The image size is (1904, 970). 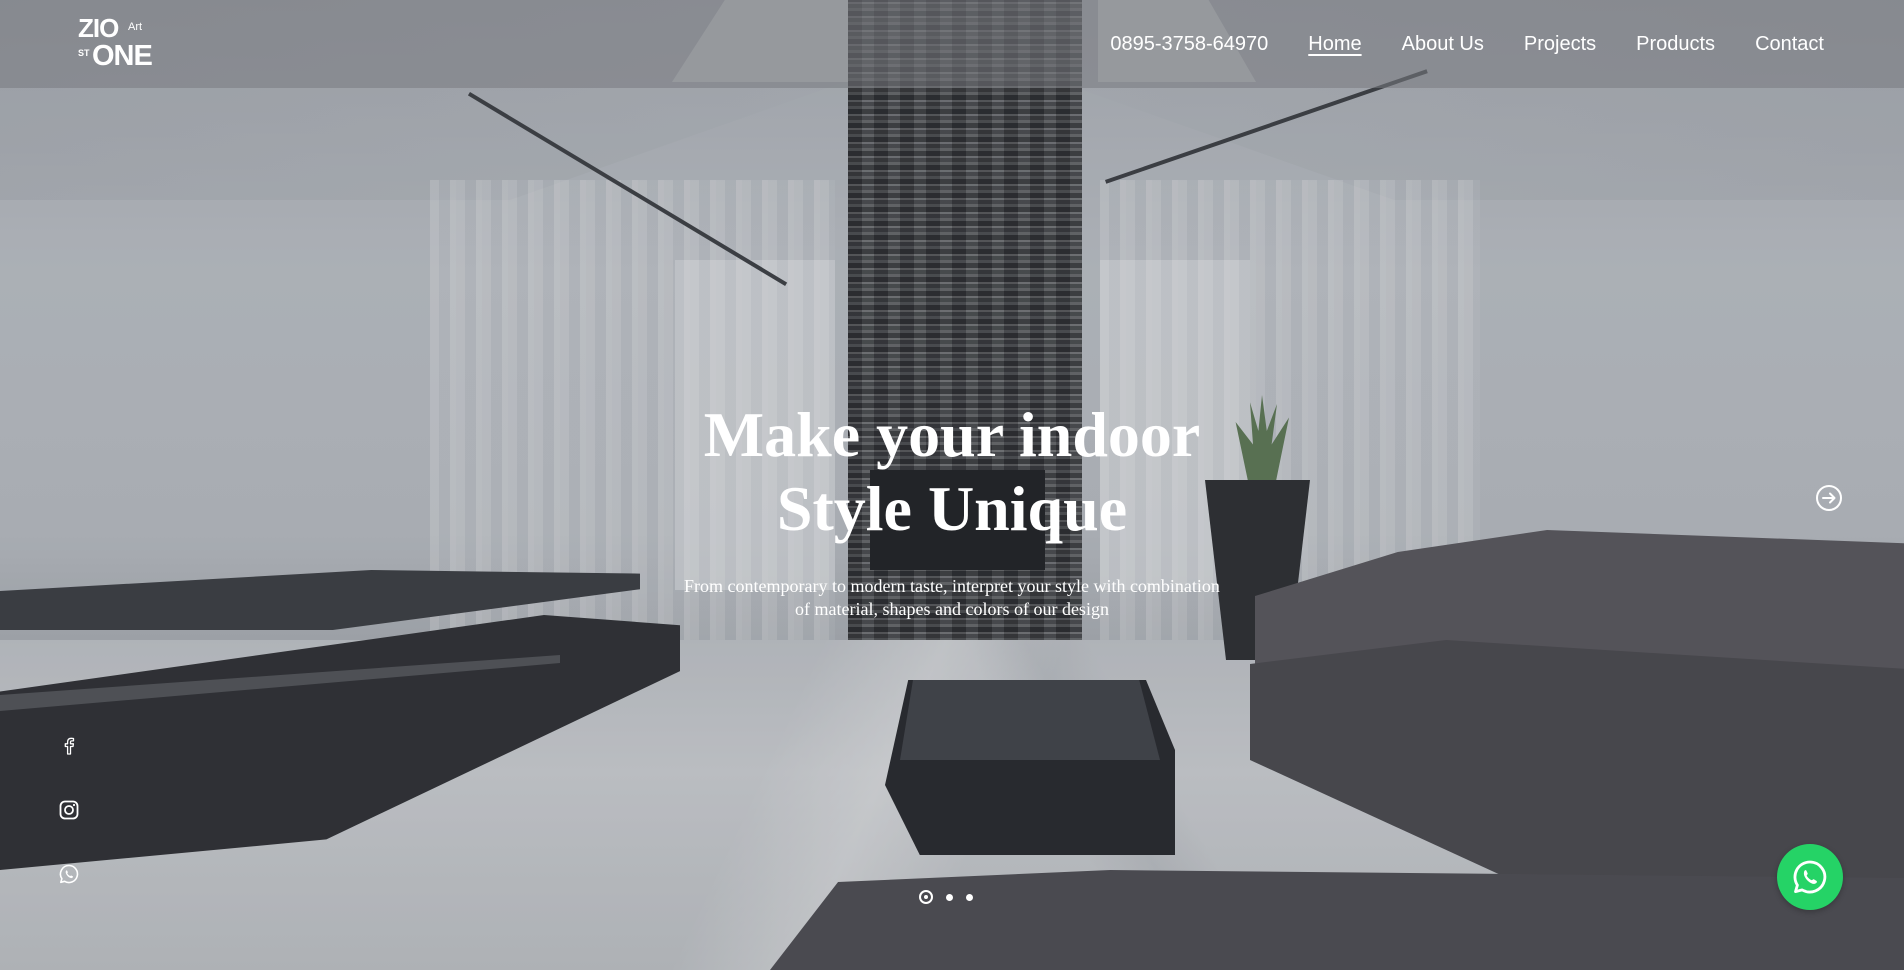 What do you see at coordinates (952, 434) in the screenshot?
I see `hero-title-line-1: Make your indoor` at bounding box center [952, 434].